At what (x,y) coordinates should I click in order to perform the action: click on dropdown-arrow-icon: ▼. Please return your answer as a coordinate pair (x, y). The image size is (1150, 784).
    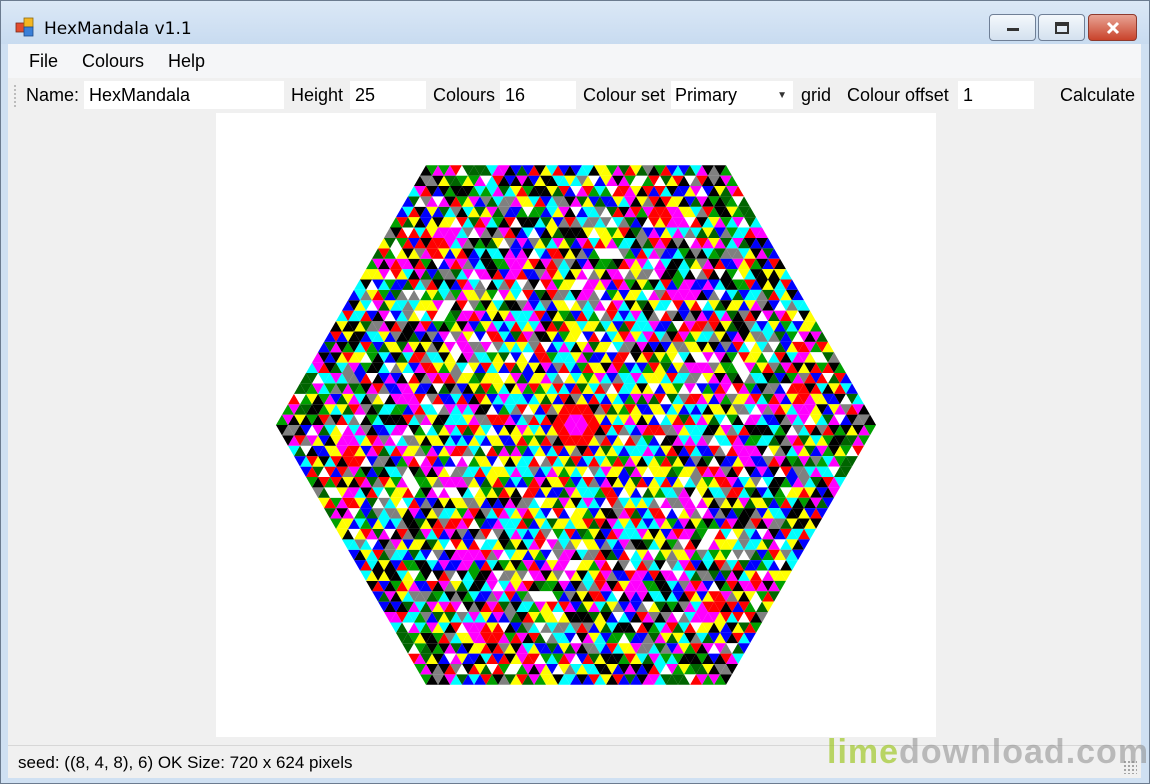
    Looking at the image, I should click on (782, 95).